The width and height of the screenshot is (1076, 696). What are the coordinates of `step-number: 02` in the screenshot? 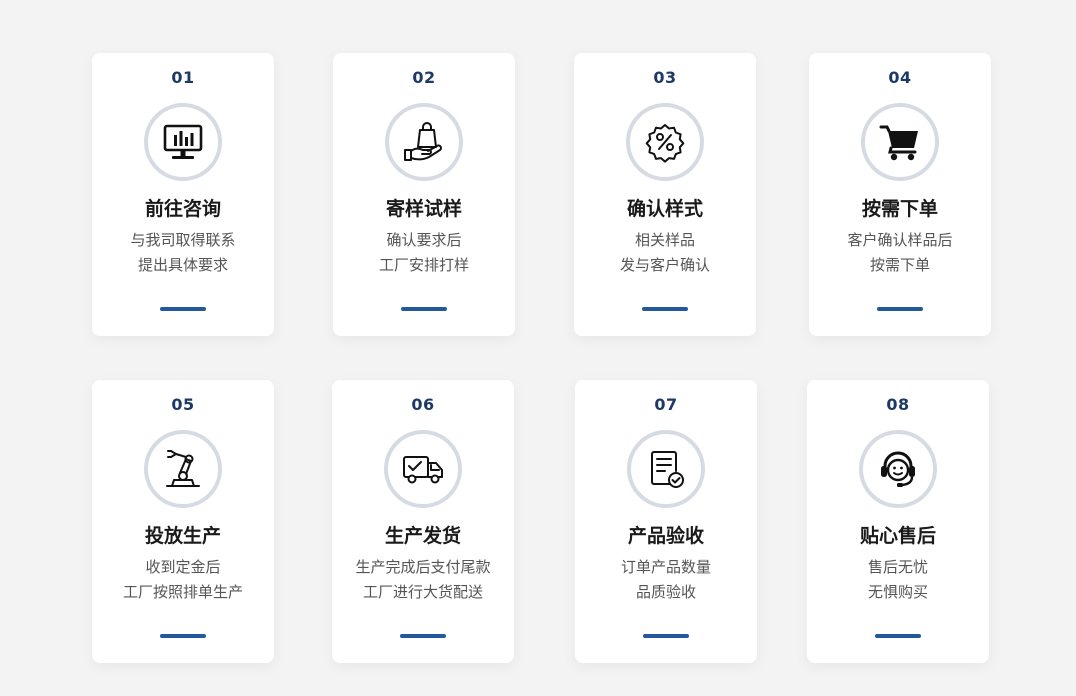 It's located at (424, 77).